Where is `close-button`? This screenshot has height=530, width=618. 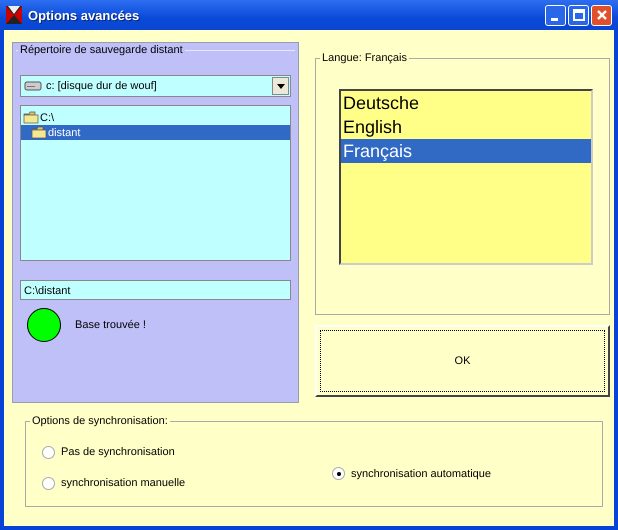
close-button is located at coordinates (601, 15).